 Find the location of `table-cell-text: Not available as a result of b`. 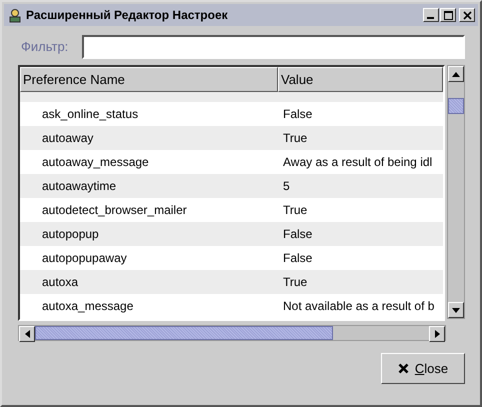

table-cell-text: Not available as a result of b is located at coordinates (359, 306).